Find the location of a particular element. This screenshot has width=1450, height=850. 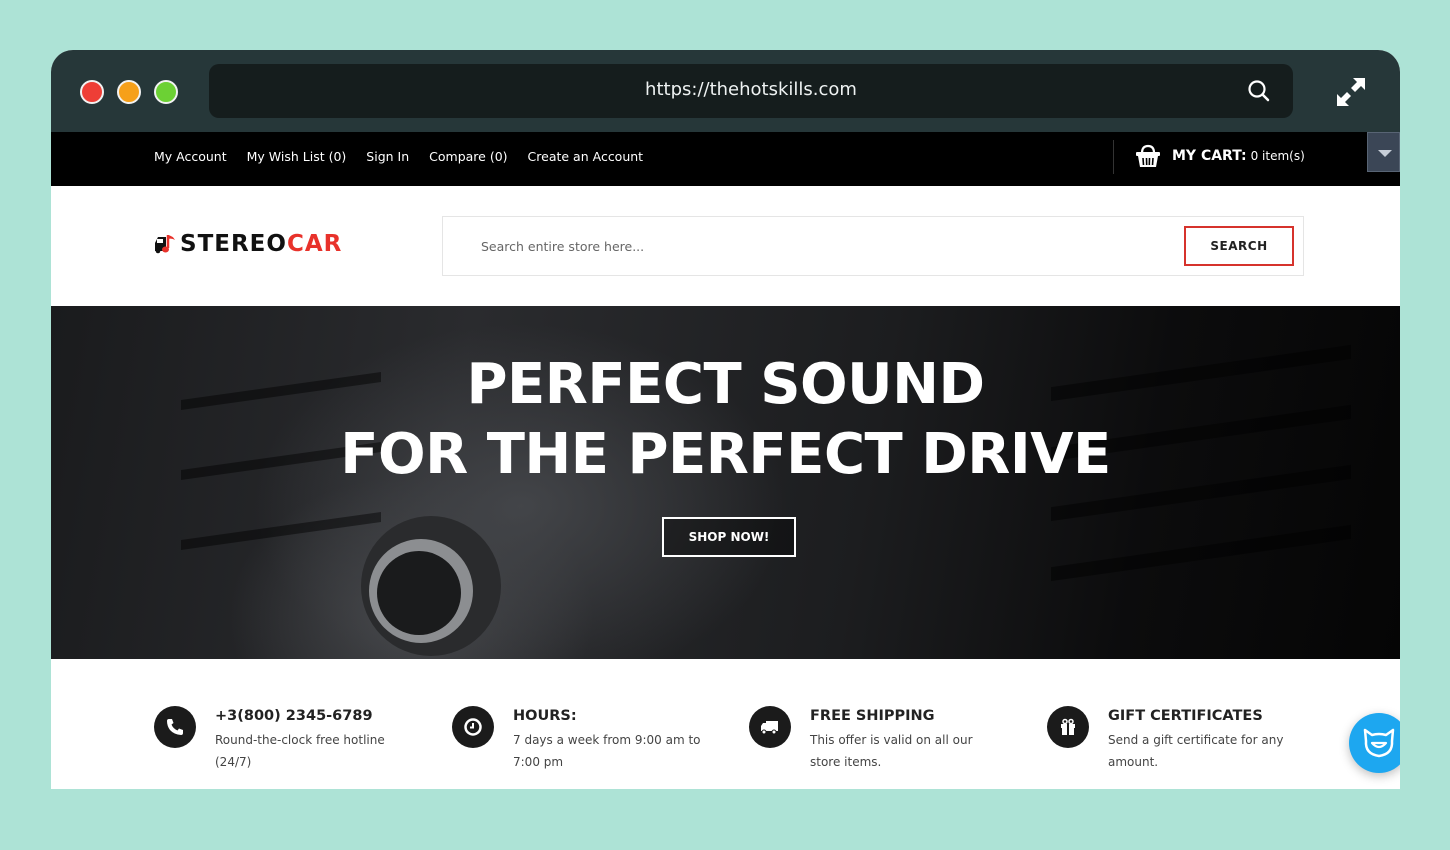

minimize-window-button is located at coordinates (129, 92).